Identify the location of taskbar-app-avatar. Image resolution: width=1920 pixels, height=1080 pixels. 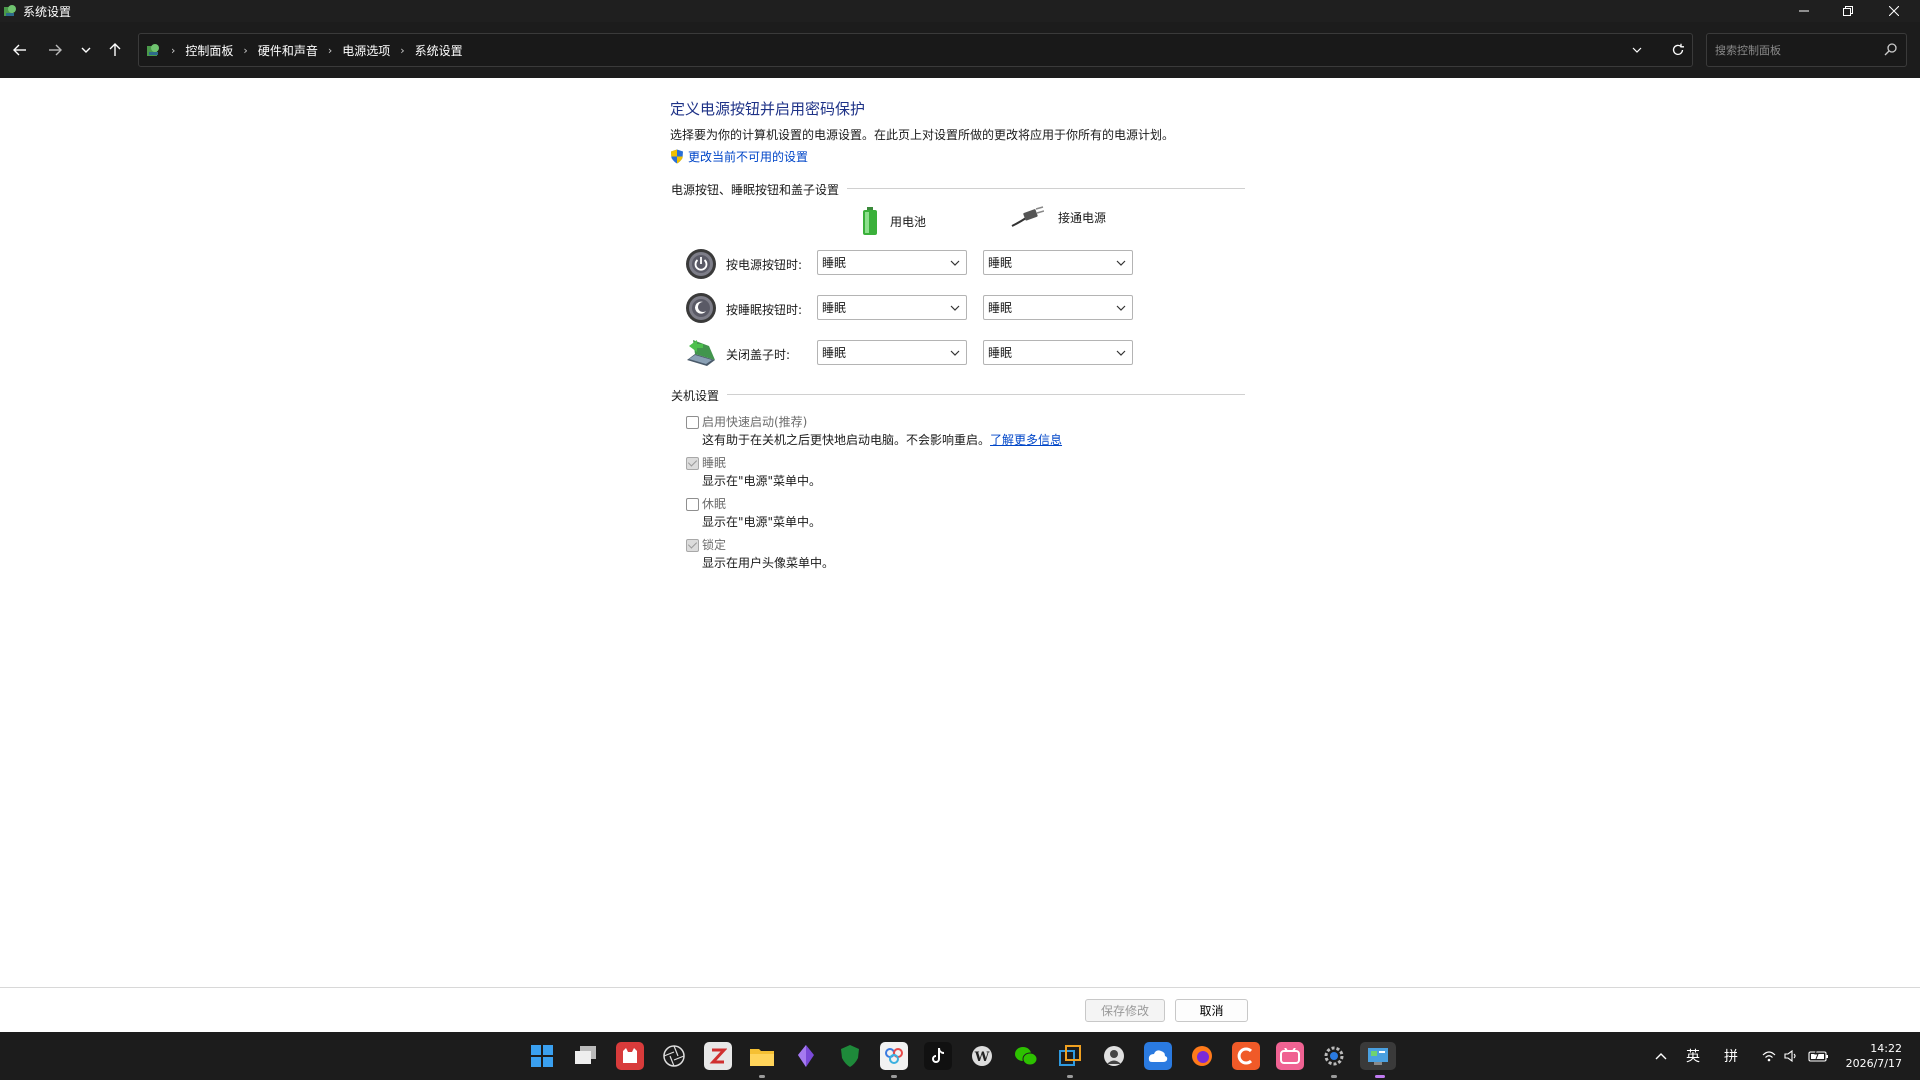
(1114, 1056).